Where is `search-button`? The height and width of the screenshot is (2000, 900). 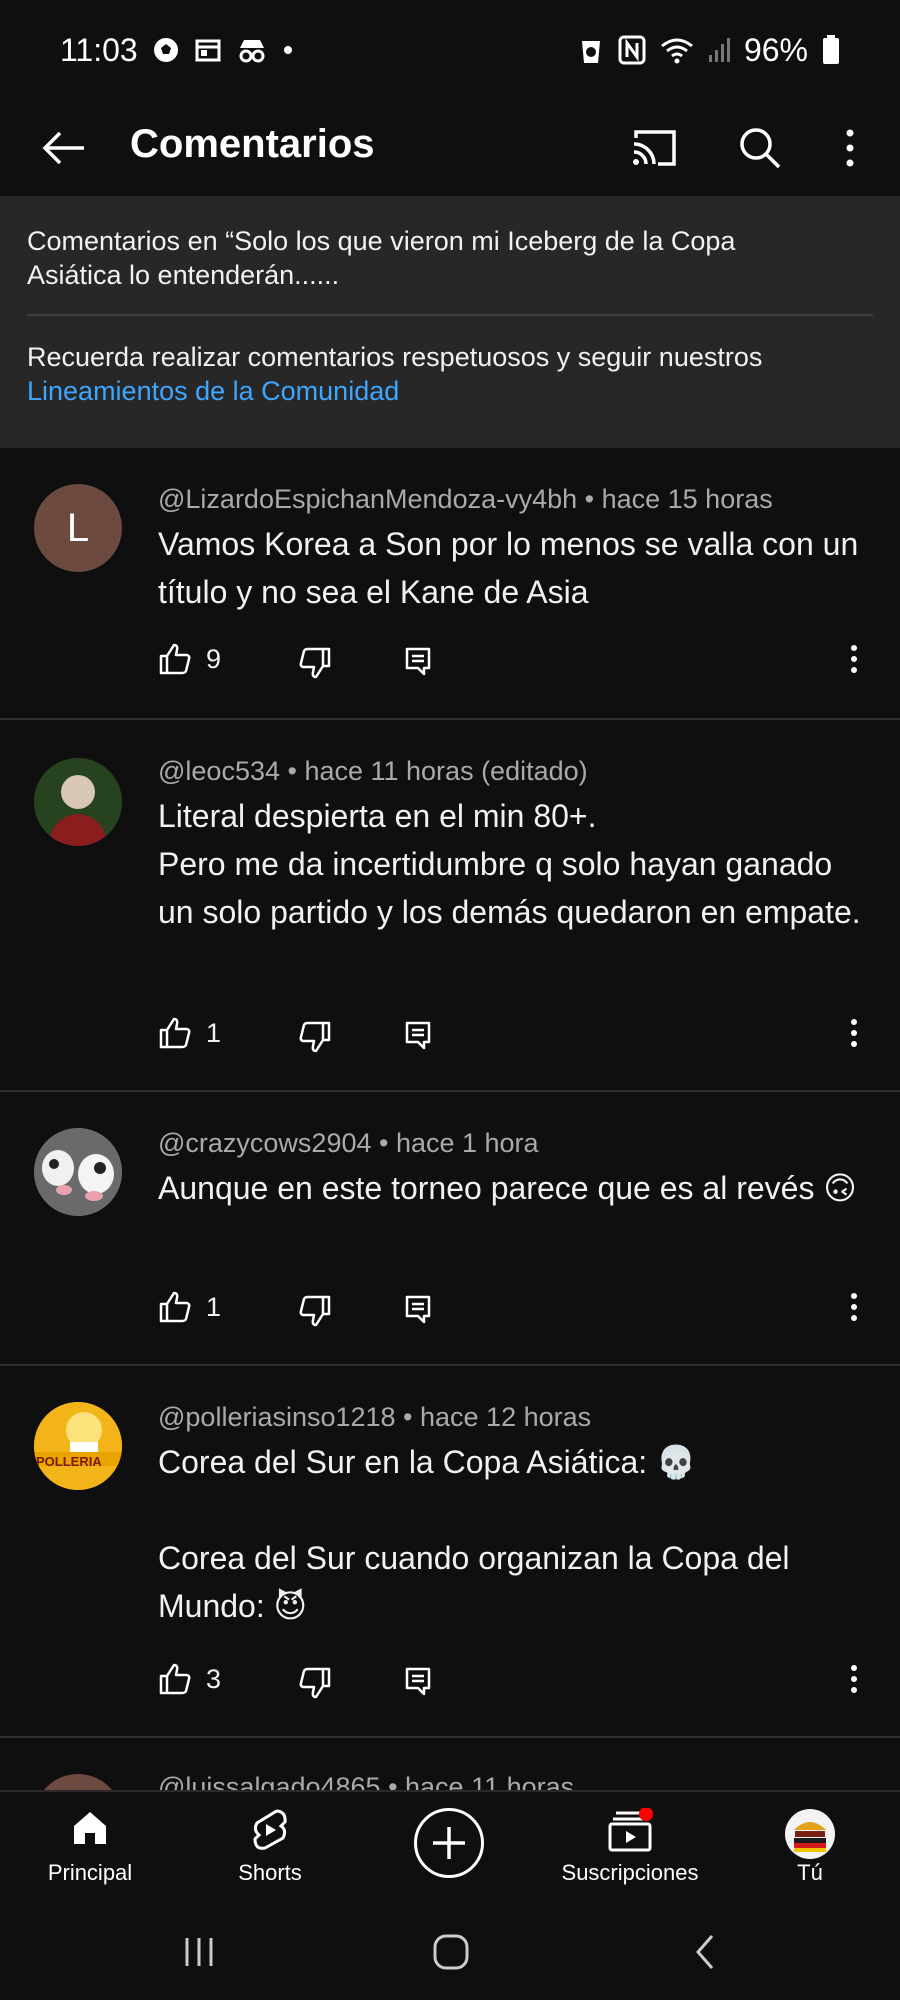
search-button is located at coordinates (760, 148).